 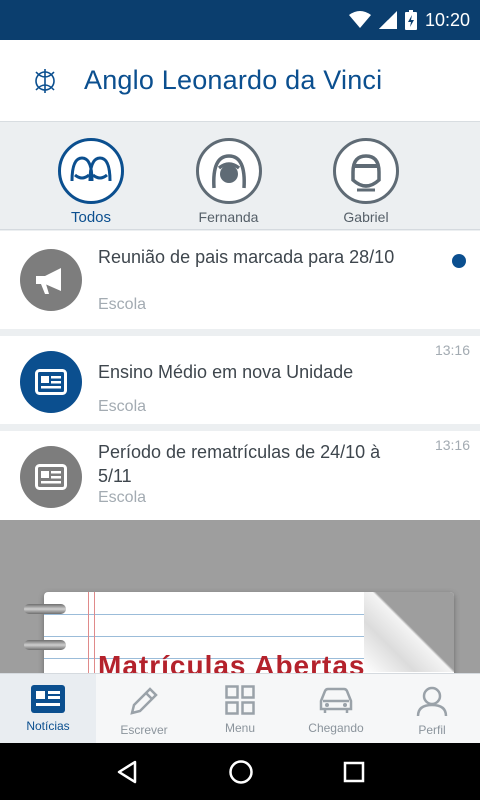 What do you see at coordinates (226, 372) in the screenshot?
I see `news-card-title: Ensino Médio em nova Unidade` at bounding box center [226, 372].